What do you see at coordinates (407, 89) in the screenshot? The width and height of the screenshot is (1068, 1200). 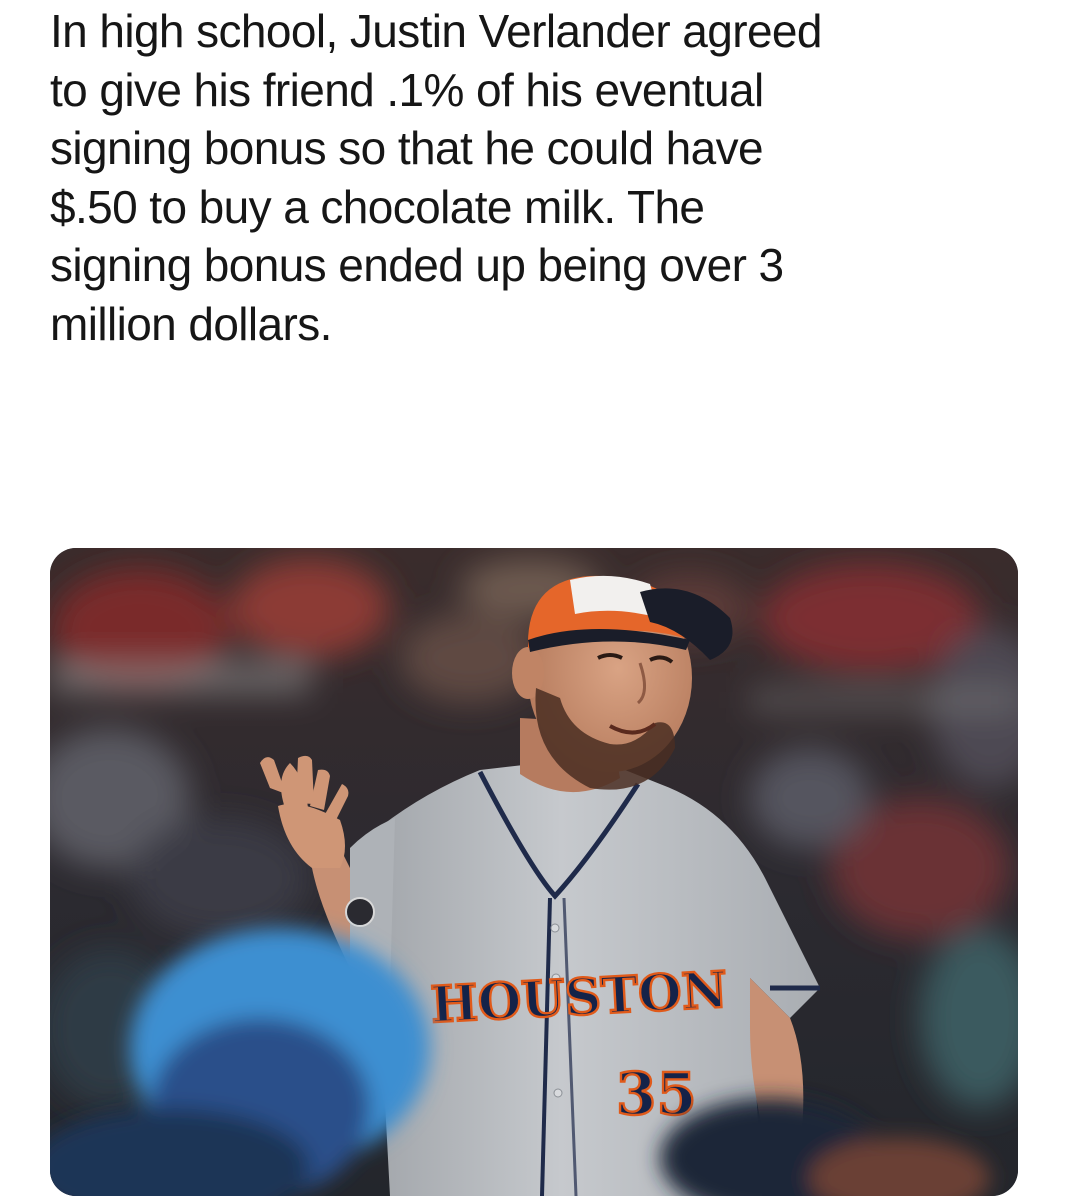 I see `post-text-line-2: to give his friend .1% of his eventual` at bounding box center [407, 89].